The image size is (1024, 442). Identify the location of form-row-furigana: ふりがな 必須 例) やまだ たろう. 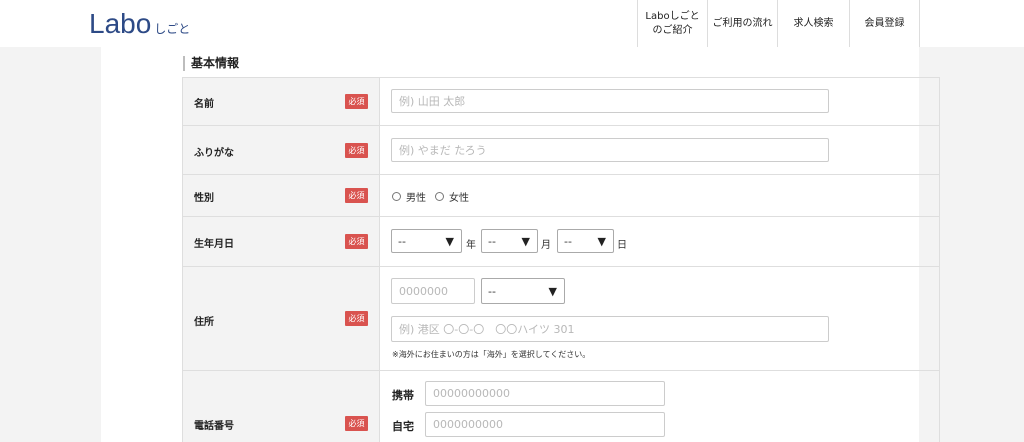
(561, 150).